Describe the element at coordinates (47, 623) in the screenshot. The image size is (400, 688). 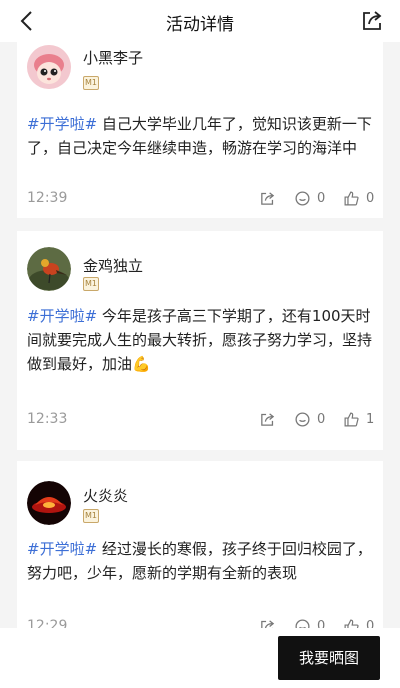
I see `post-time: 12:29` at that location.